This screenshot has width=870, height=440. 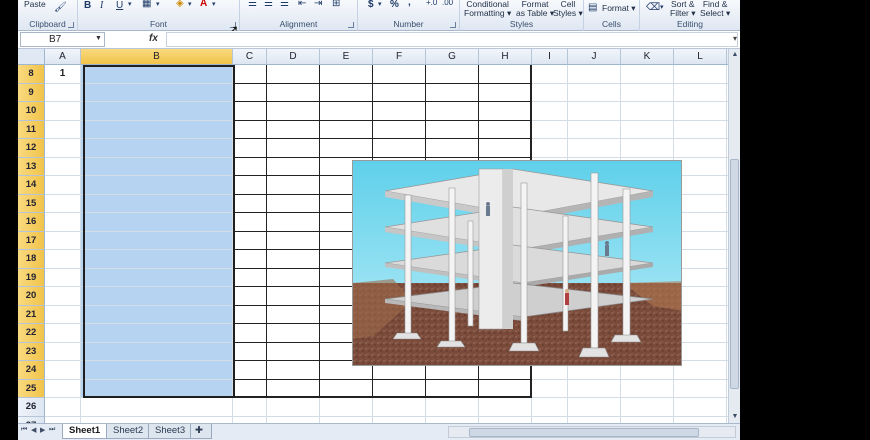 What do you see at coordinates (505, 57) in the screenshot?
I see `column-header-h: H` at bounding box center [505, 57].